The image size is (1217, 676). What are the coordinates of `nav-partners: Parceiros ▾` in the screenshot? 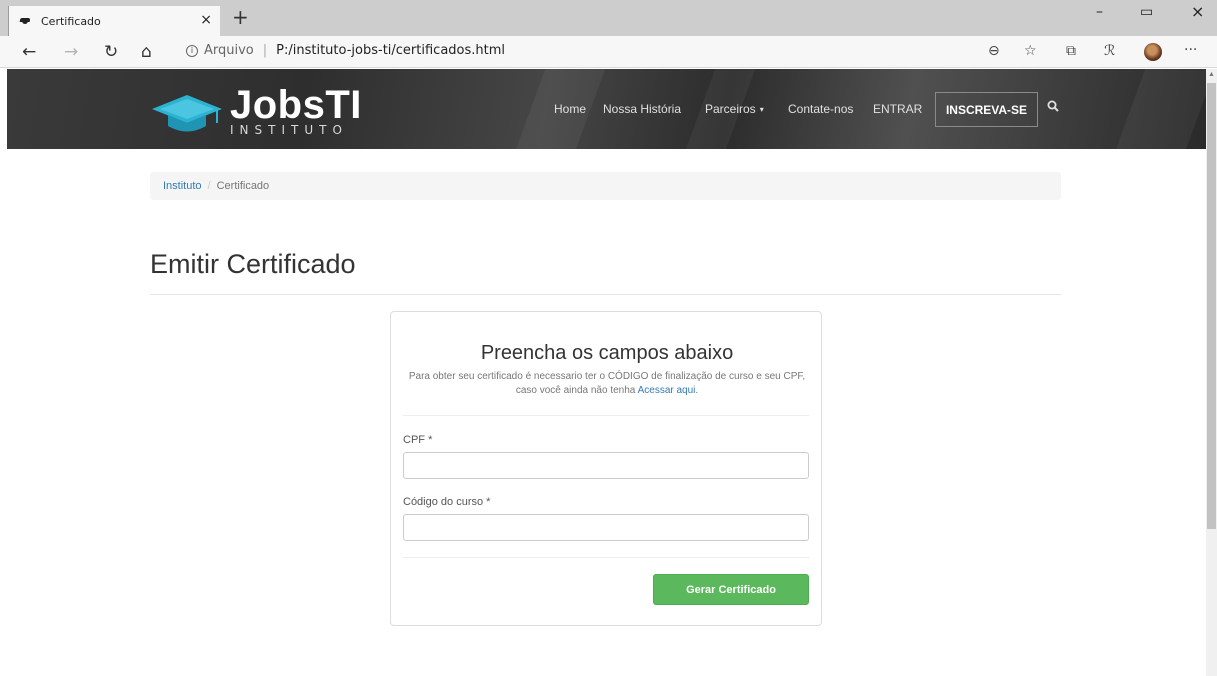 It's located at (734, 109).